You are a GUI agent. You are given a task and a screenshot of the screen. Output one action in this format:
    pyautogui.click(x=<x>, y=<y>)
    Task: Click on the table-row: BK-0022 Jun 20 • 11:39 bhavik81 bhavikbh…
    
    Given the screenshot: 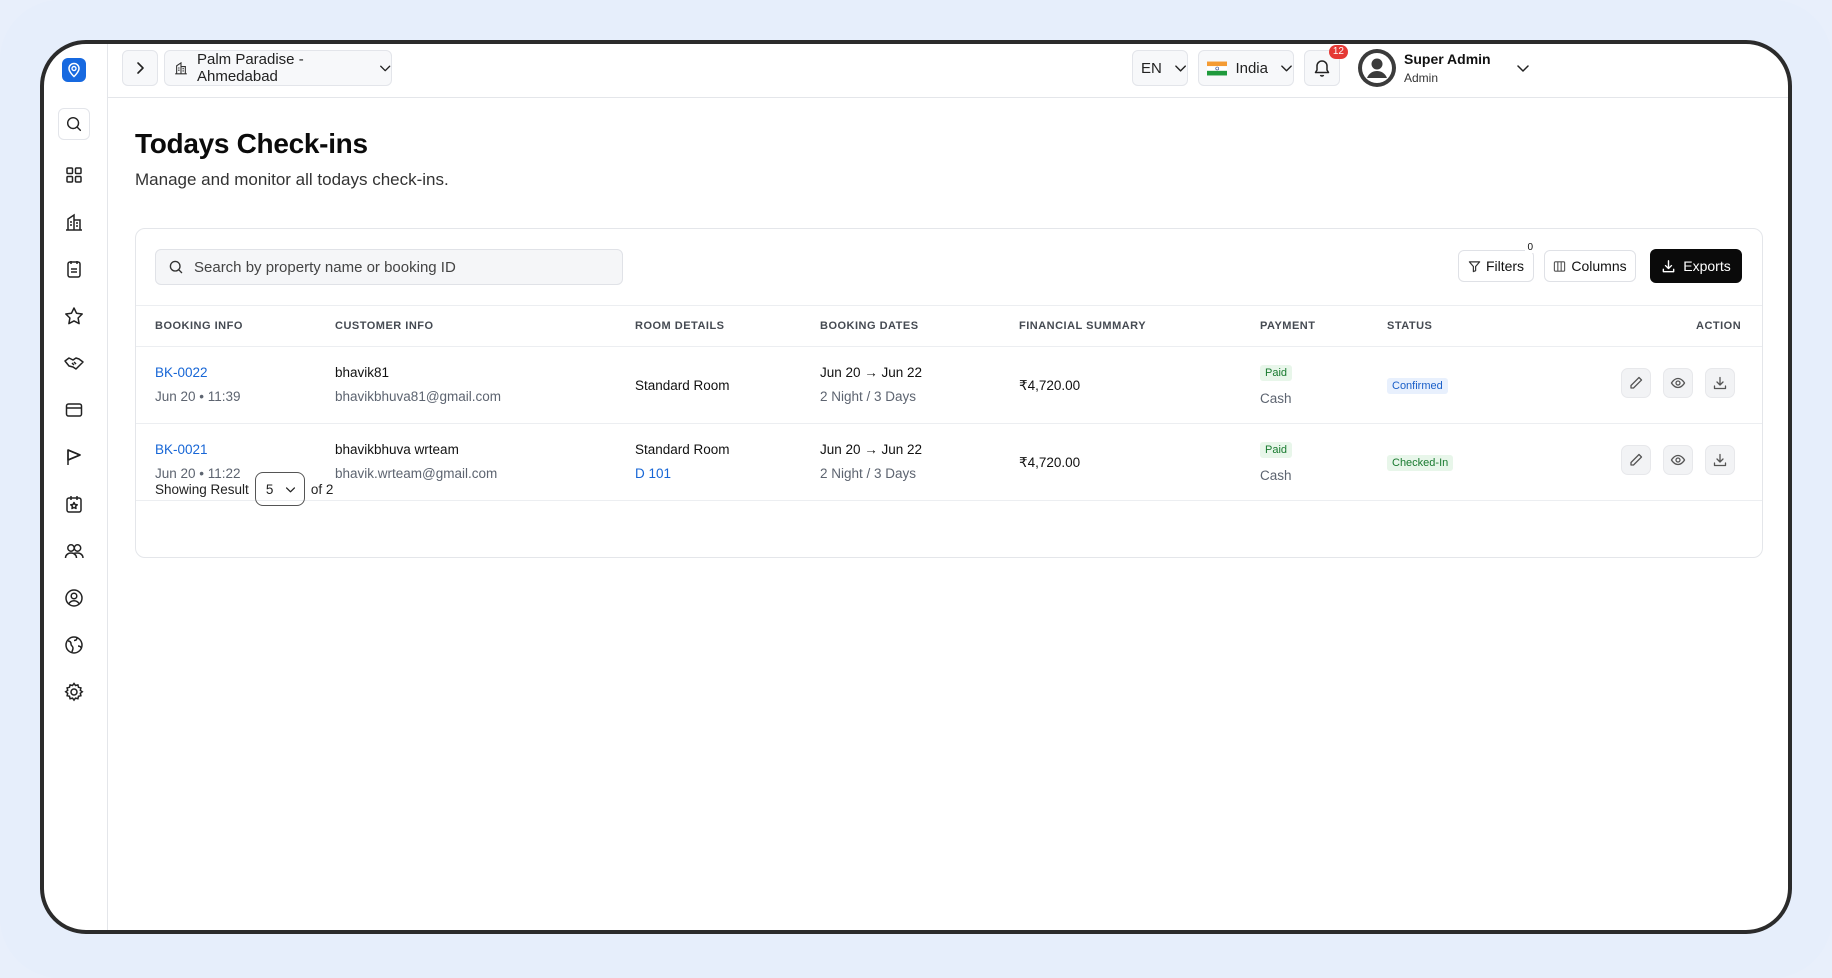 What is the action you would take?
    pyautogui.click(x=949, y=385)
    